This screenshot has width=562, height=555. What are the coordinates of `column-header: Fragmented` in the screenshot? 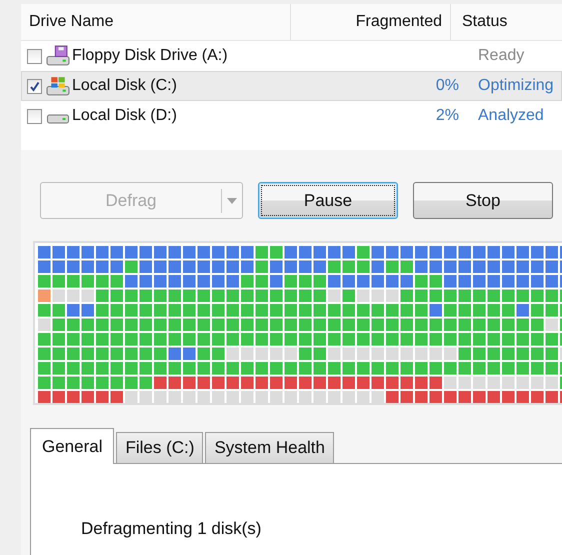 It's located at (371, 22).